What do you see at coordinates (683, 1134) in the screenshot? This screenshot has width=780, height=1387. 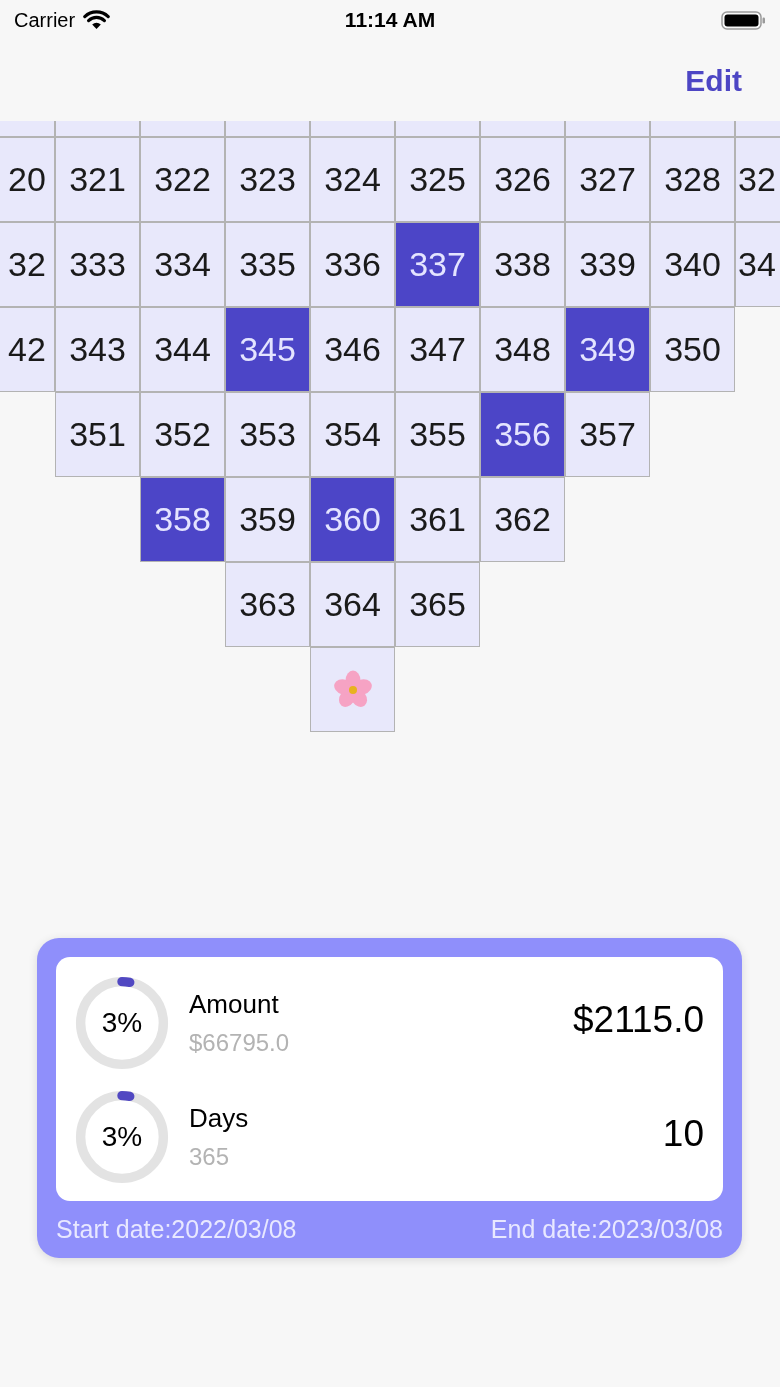 I see `stat-value: 10` at bounding box center [683, 1134].